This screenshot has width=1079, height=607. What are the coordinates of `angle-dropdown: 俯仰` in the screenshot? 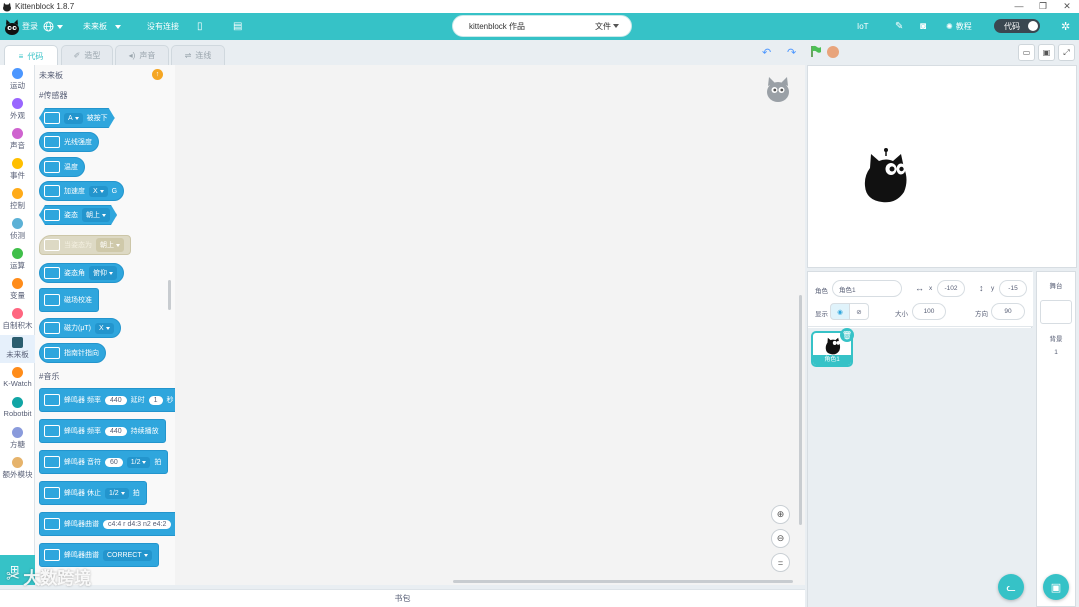 It's located at (103, 273).